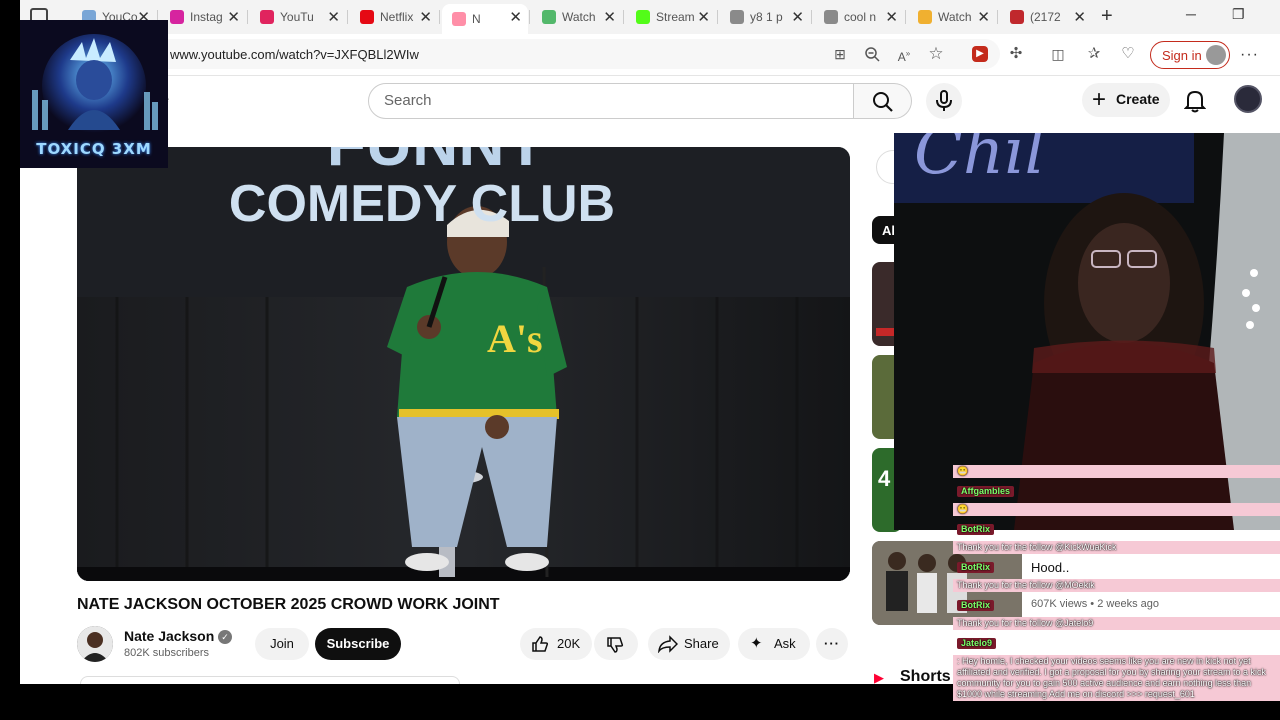 Image resolution: width=1280 pixels, height=720 pixels. I want to click on profile-avatar-icon, so click(1216, 55).